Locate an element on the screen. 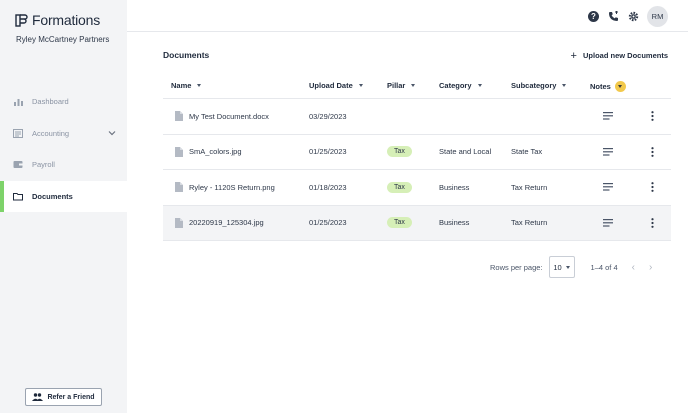  upload-date-cell: 03/29/2023 is located at coordinates (328, 116).